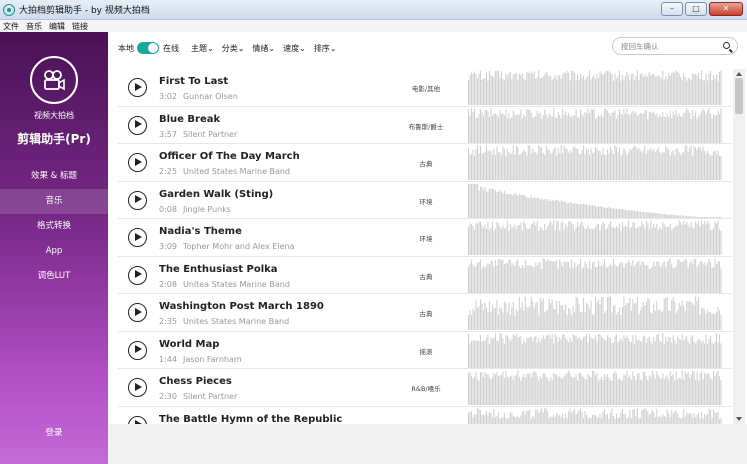 The image size is (747, 464). What do you see at coordinates (34, 26) in the screenshot?
I see `menu-music: 音乐` at bounding box center [34, 26].